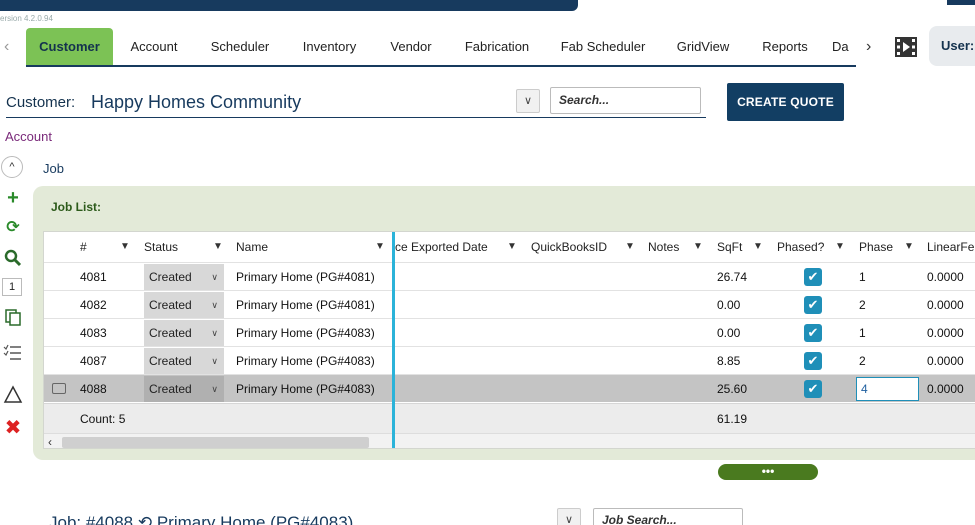 Image resolution: width=975 pixels, height=525 pixels. Describe the element at coordinates (276, 247) in the screenshot. I see `column-header-name: Name` at that location.